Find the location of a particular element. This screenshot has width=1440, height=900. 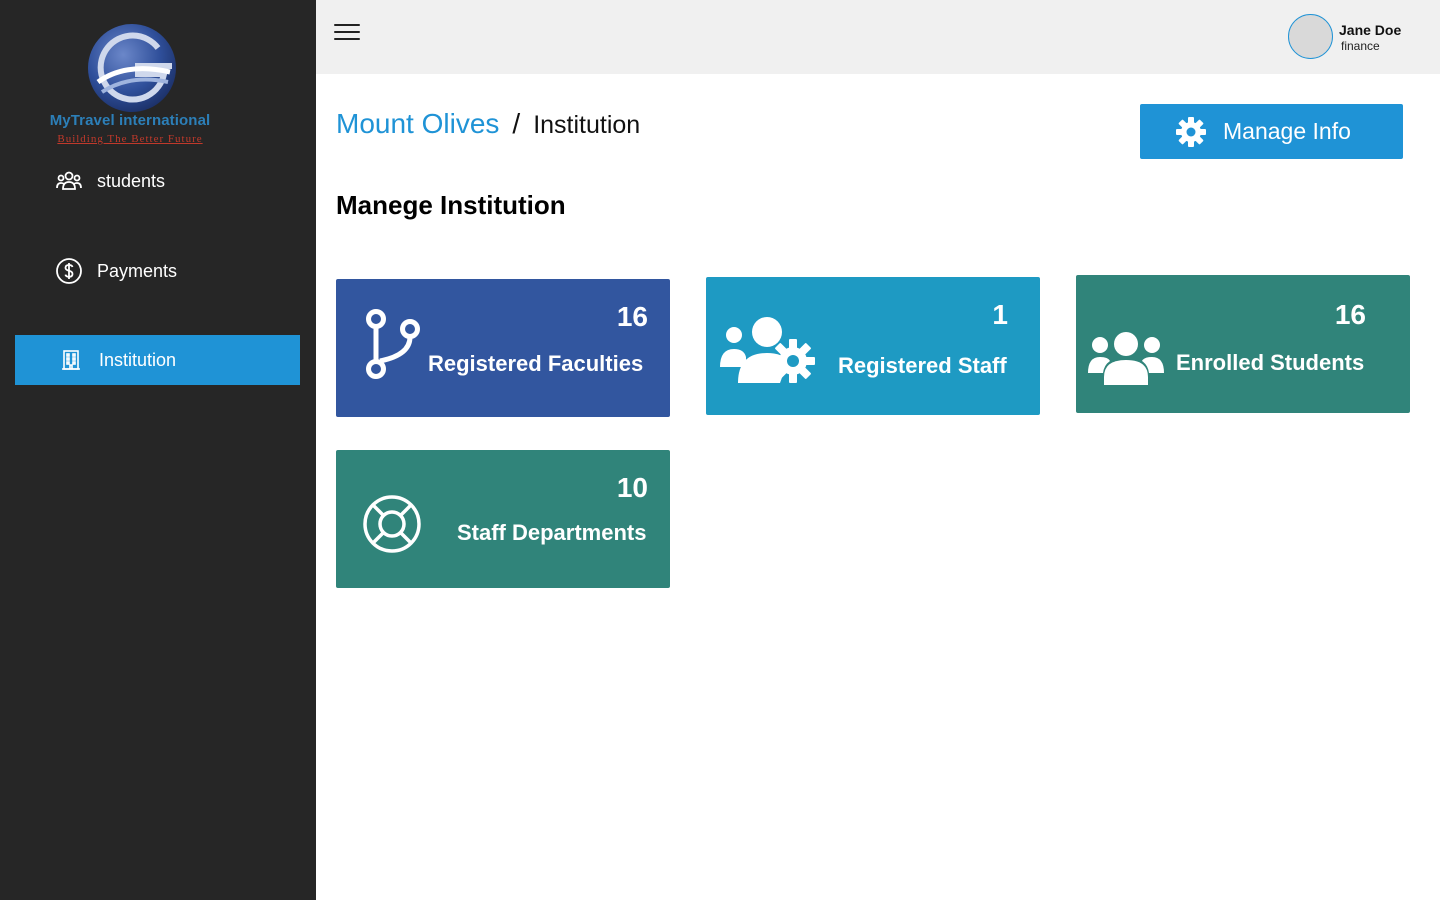

manage-info-label: Manage Info is located at coordinates (1287, 131).